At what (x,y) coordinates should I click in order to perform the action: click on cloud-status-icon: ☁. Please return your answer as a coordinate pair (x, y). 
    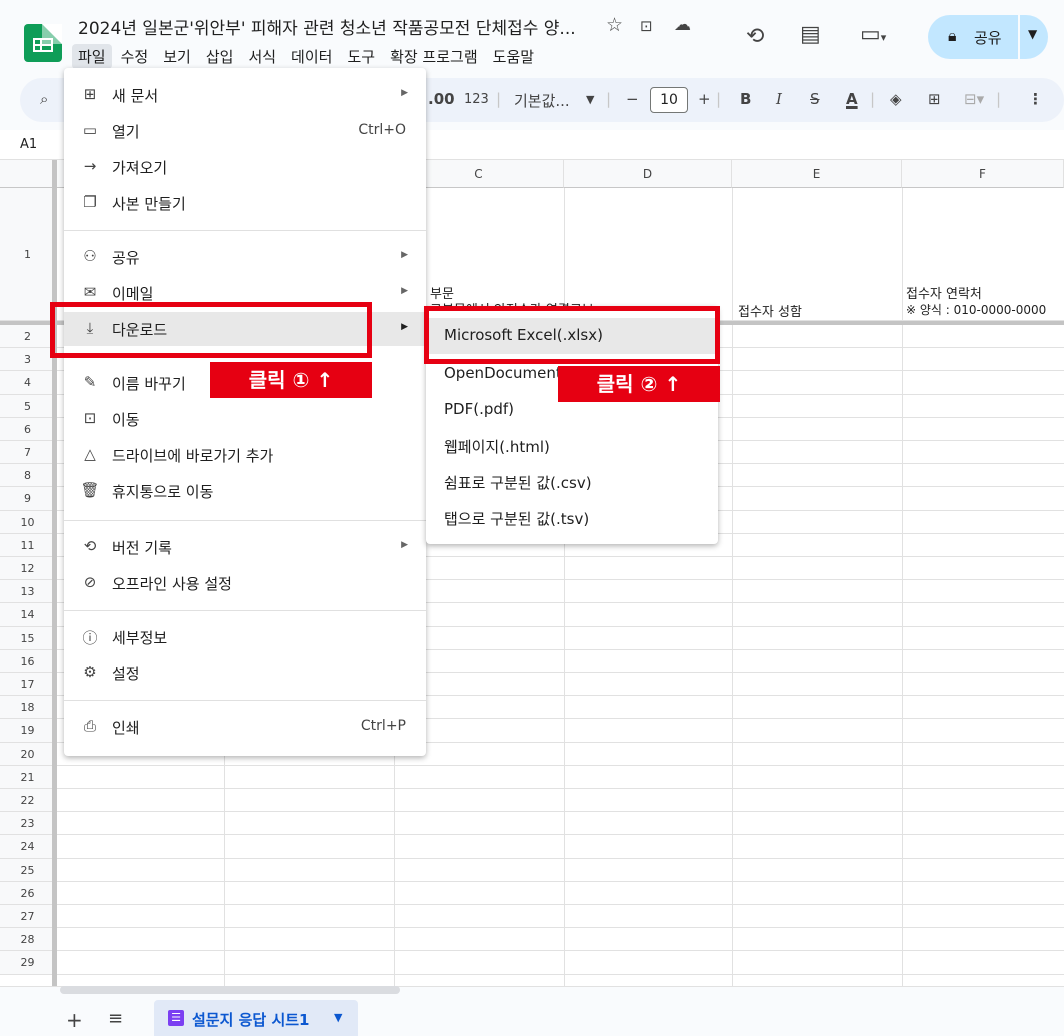
    Looking at the image, I should click on (682, 25).